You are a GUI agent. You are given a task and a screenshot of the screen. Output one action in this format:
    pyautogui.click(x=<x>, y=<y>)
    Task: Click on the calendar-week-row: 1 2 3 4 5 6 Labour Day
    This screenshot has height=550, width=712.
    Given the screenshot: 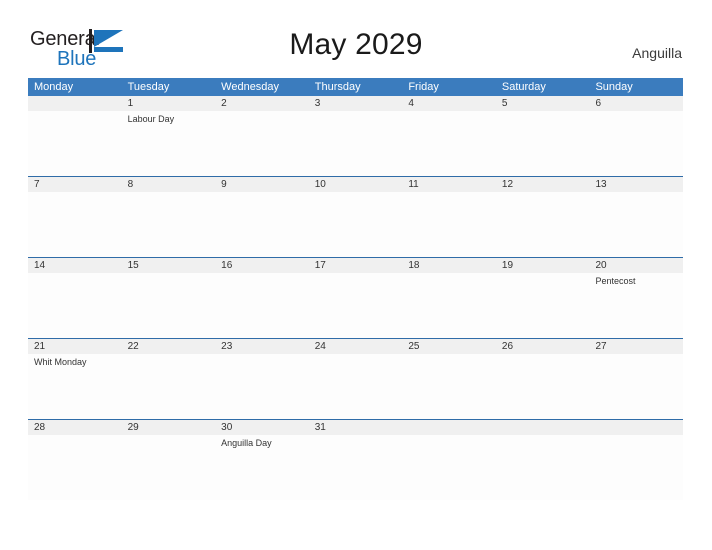 What is the action you would take?
    pyautogui.click(x=355, y=136)
    